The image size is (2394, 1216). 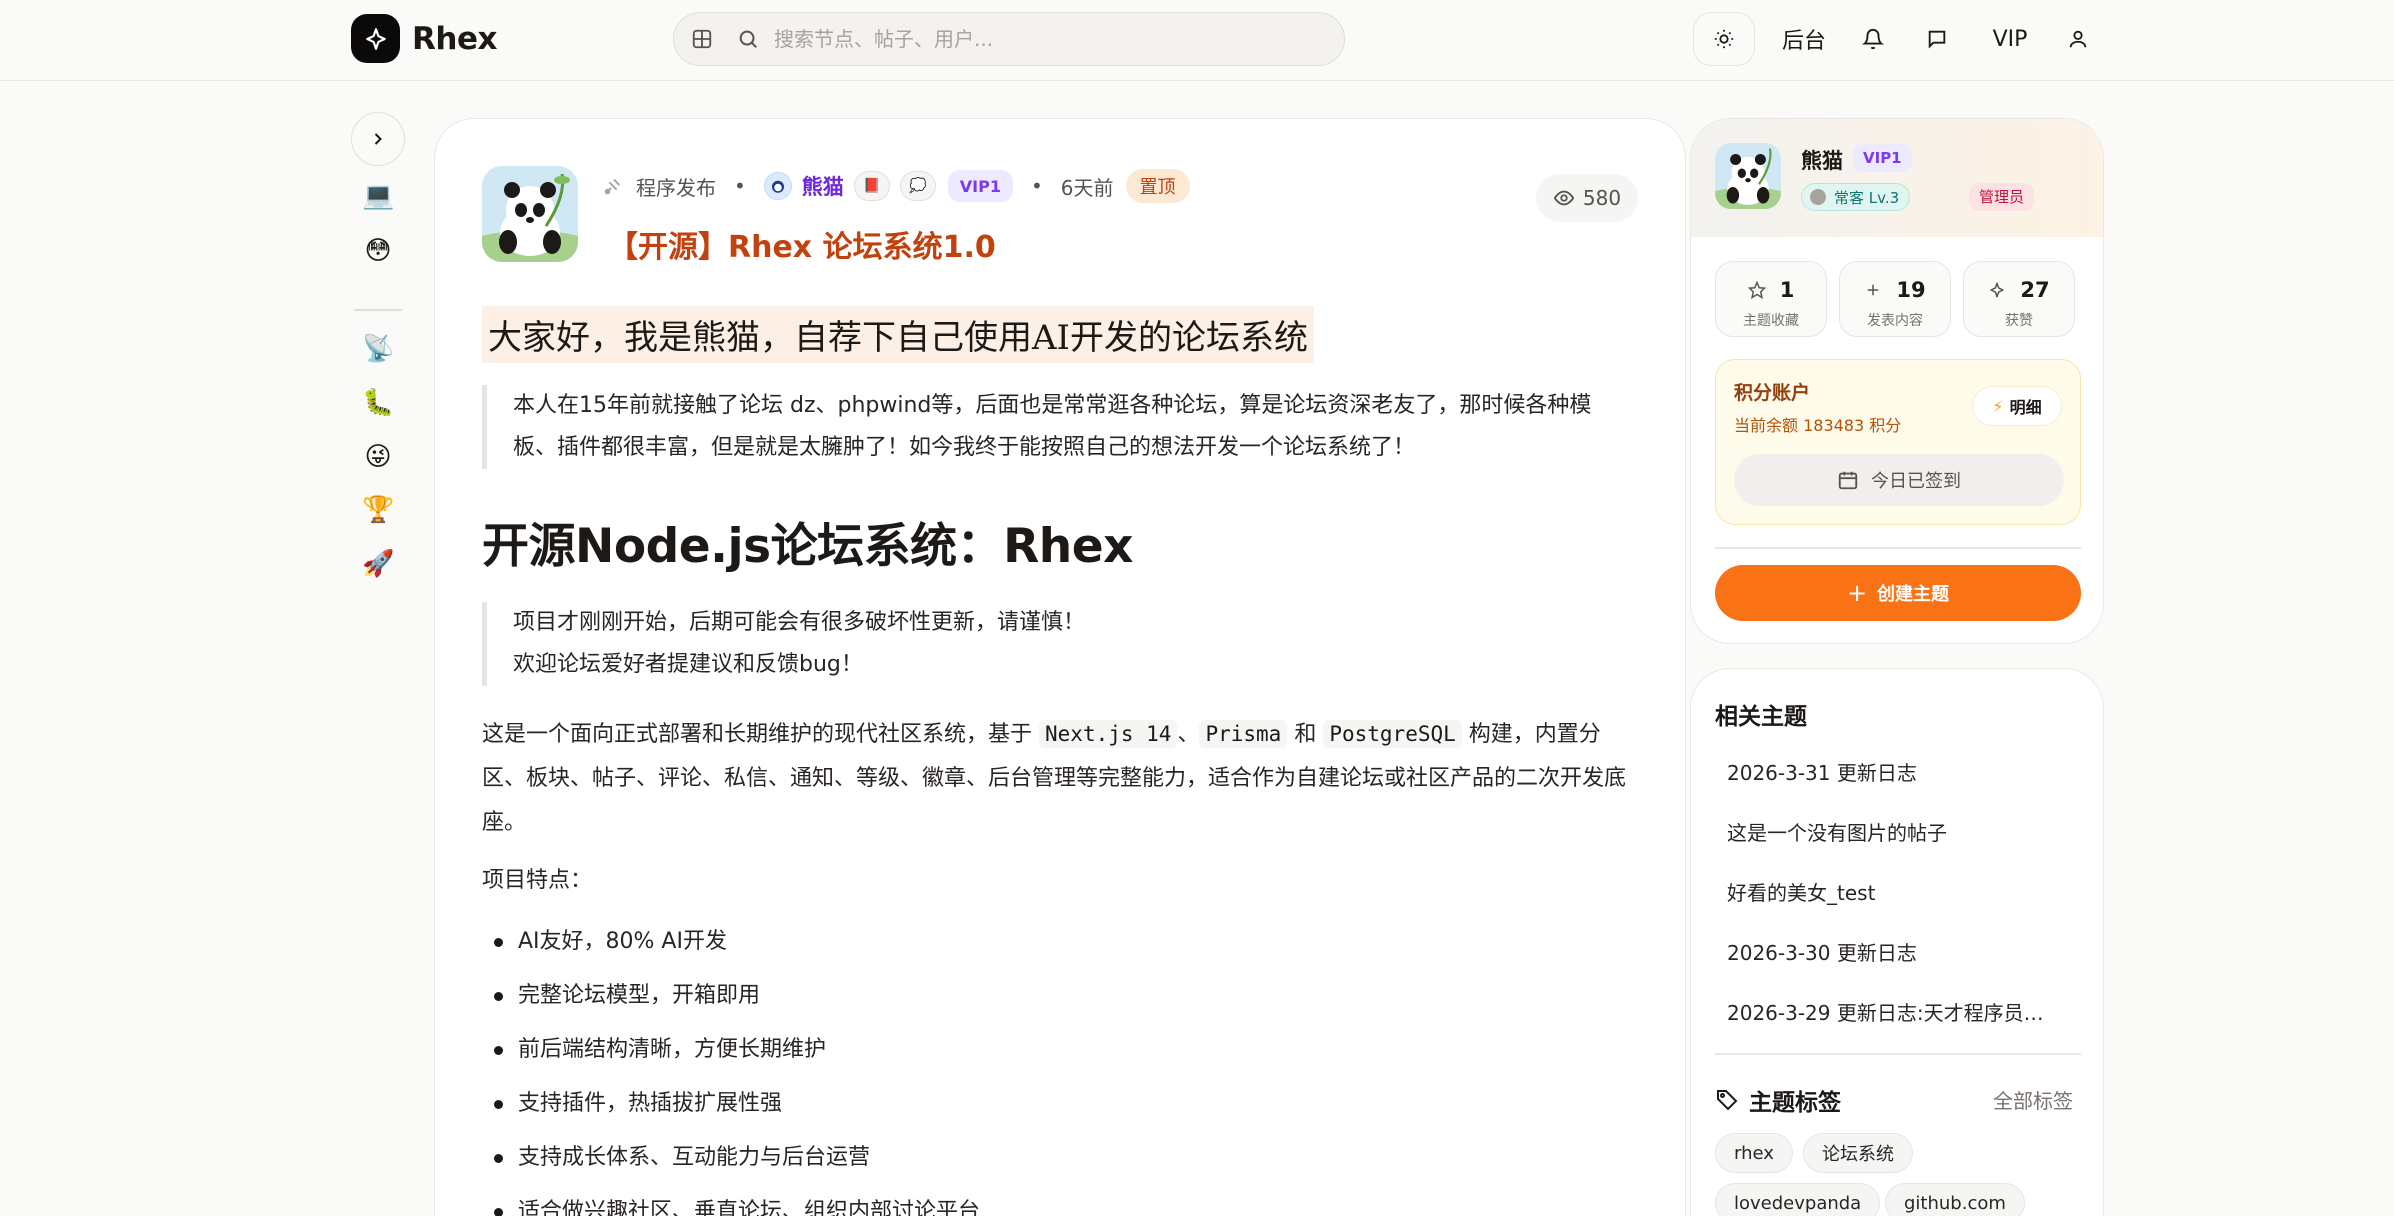 I want to click on rocket-emoji-icon: 🚀, so click(x=378, y=564).